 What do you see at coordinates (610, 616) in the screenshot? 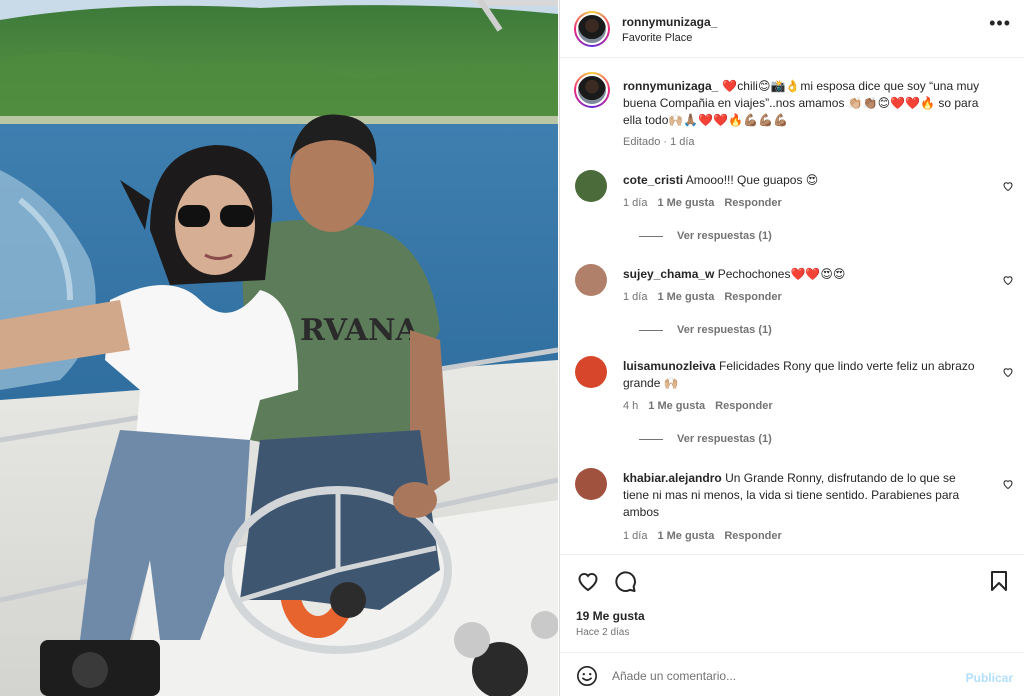
I see `likes-count: 19 Me gusta` at bounding box center [610, 616].